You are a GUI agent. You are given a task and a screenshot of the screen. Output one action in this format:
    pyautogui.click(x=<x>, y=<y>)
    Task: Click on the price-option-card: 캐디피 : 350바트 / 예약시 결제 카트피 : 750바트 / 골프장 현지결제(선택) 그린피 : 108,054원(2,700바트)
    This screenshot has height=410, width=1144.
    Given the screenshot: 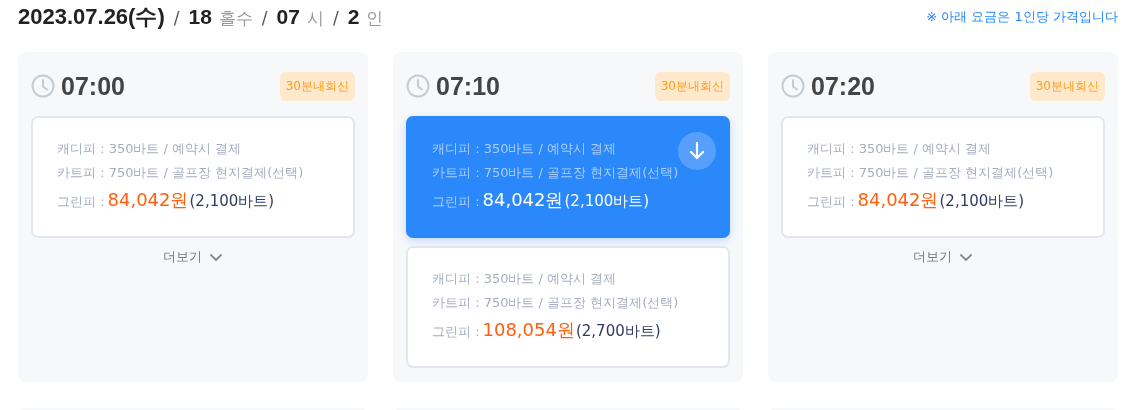 What is the action you would take?
    pyautogui.click(x=568, y=307)
    